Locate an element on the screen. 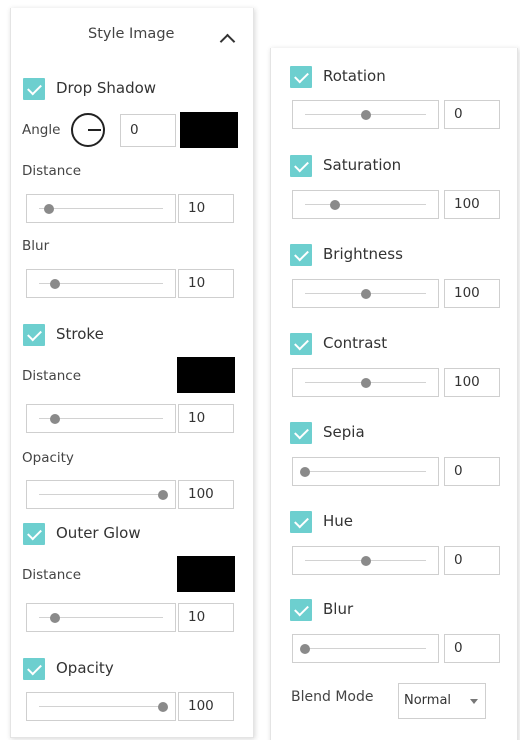 The height and width of the screenshot is (740, 520). caret-down-icon is located at coordinates (474, 701).